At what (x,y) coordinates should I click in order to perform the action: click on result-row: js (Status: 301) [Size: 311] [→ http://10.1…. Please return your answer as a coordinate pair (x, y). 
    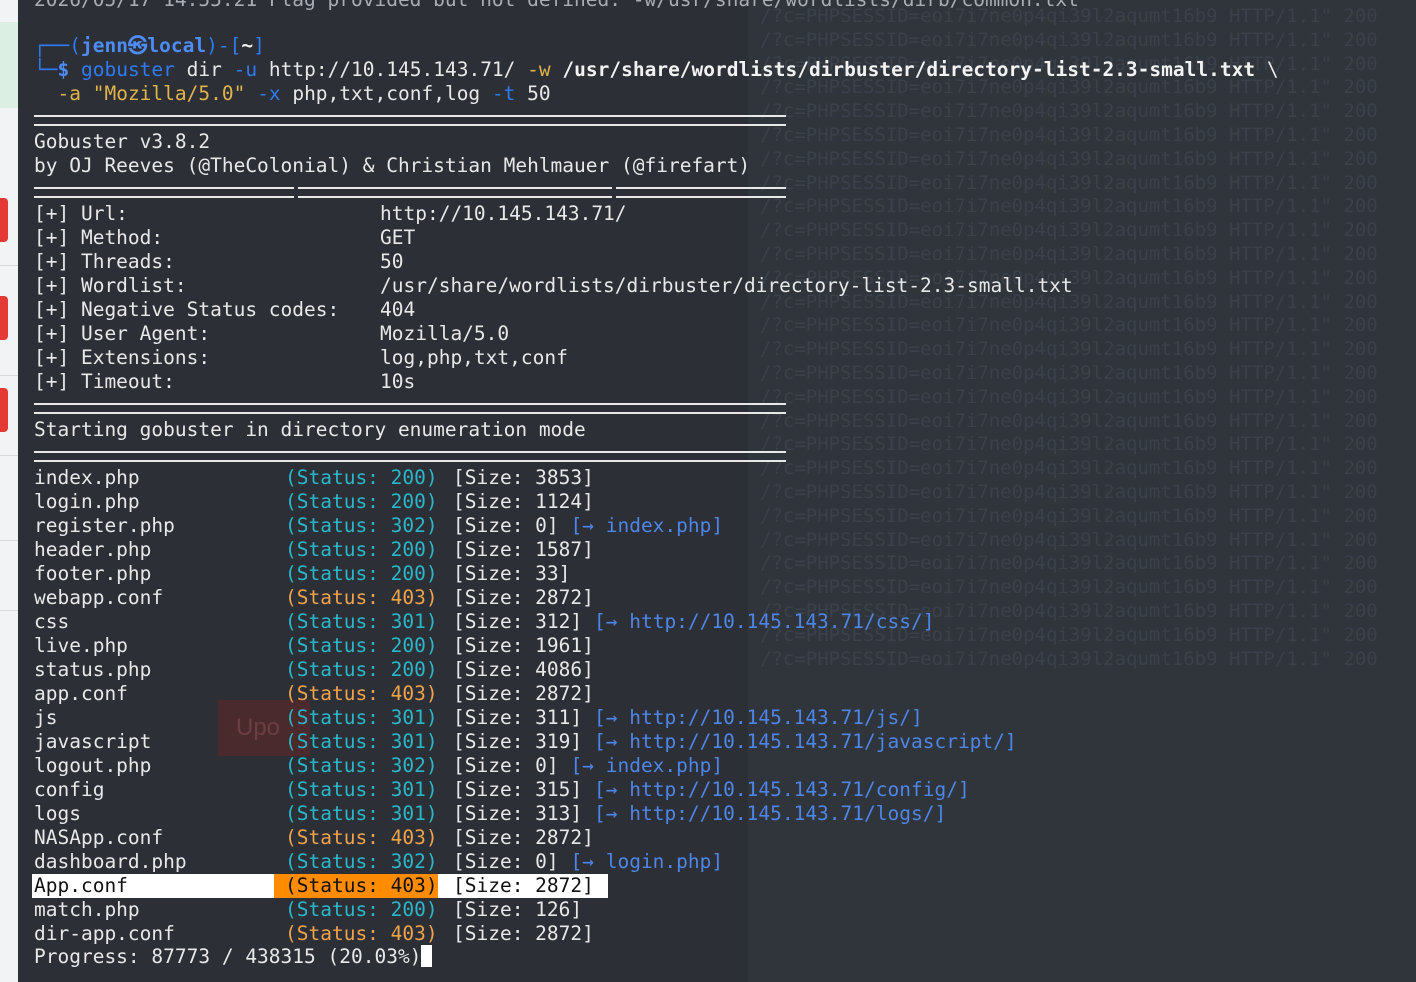
    Looking at the image, I should click on (584, 718).